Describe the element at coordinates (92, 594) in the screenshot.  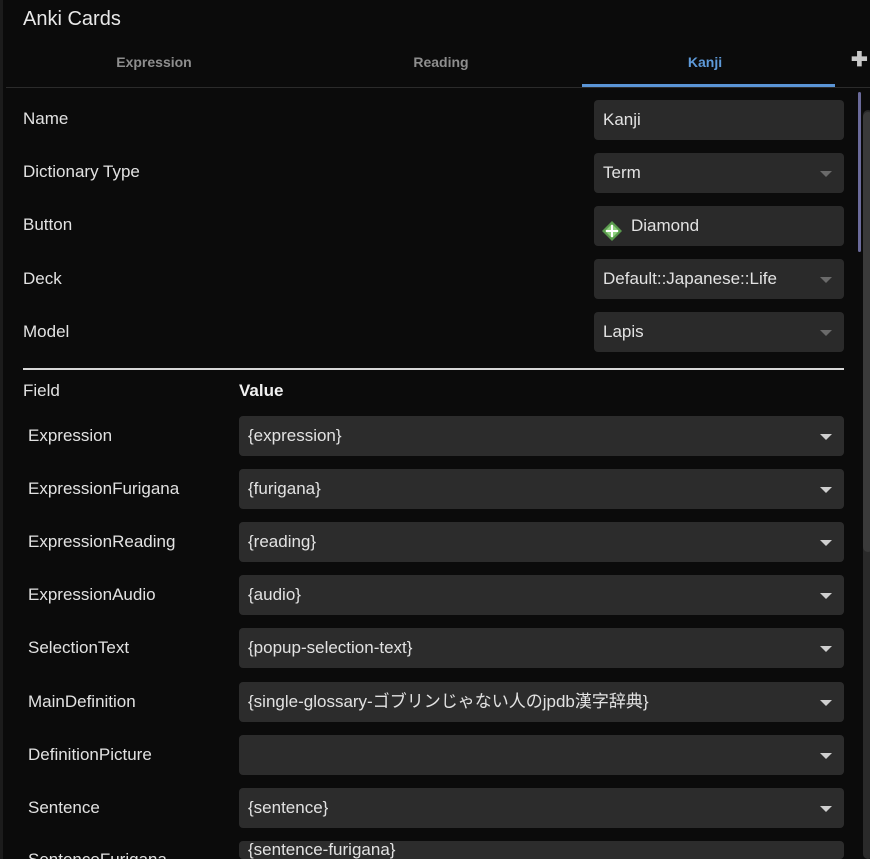
I see `field-label-expression-audio: ExpressionAudio` at that location.